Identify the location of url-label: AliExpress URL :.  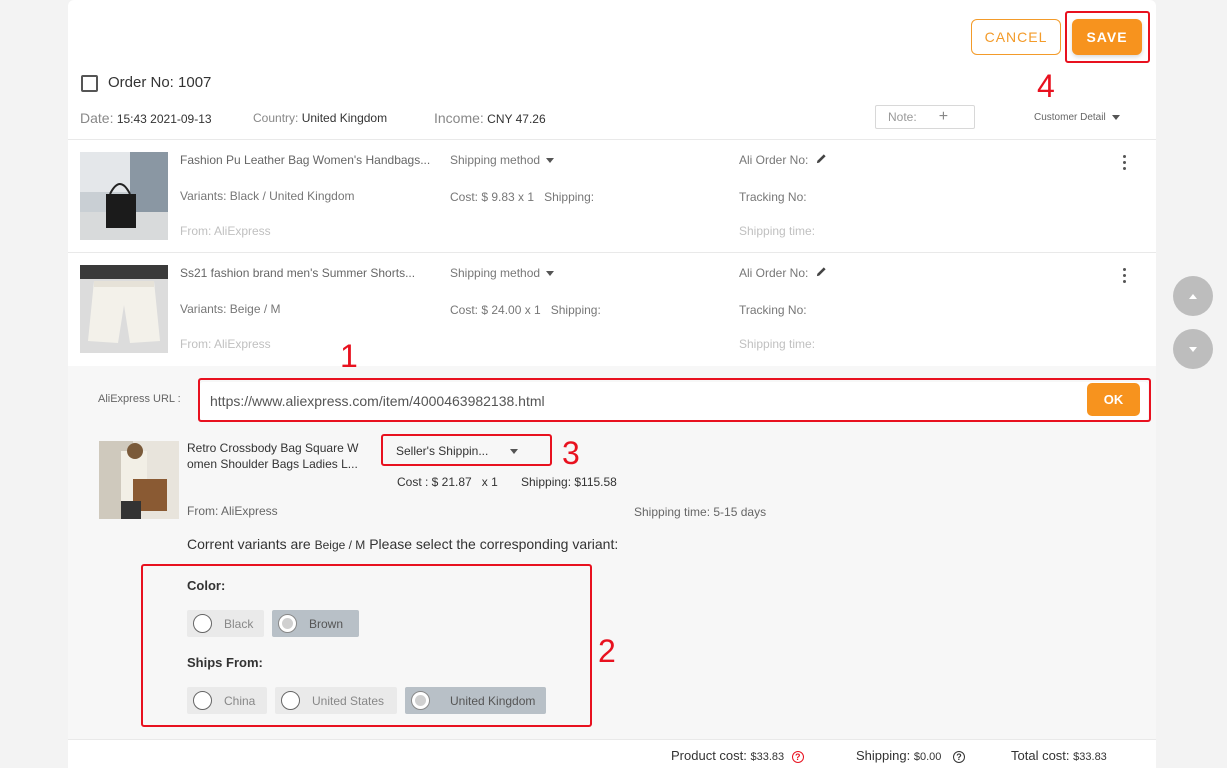
(139, 399).